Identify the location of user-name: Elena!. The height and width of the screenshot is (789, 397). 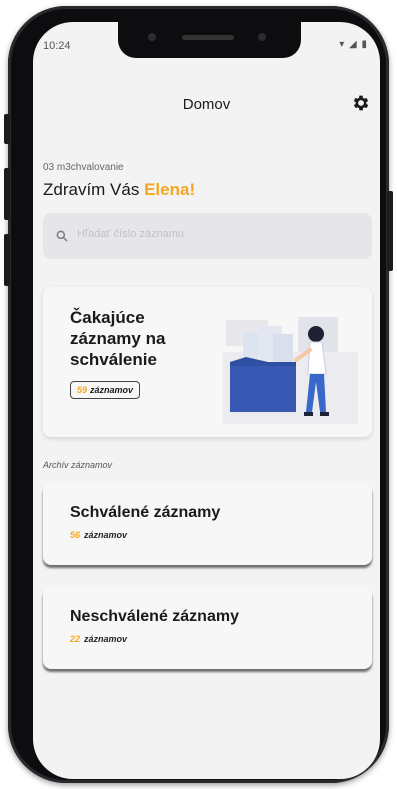
(170, 189).